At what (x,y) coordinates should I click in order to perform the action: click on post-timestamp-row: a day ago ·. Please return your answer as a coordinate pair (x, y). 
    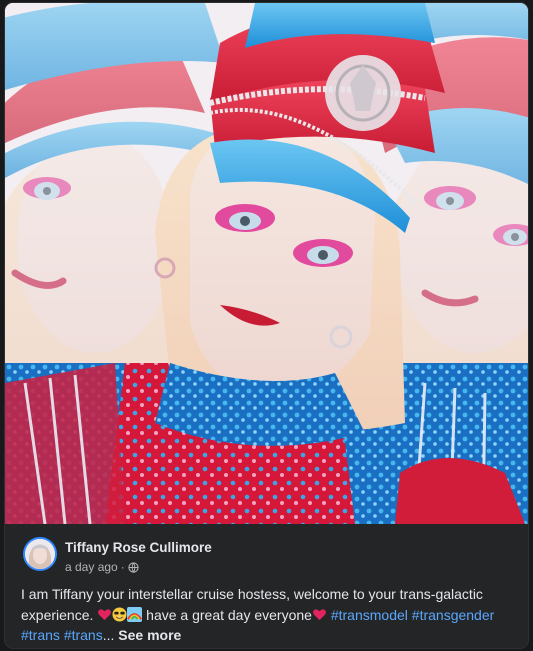
    Looking at the image, I should click on (102, 567).